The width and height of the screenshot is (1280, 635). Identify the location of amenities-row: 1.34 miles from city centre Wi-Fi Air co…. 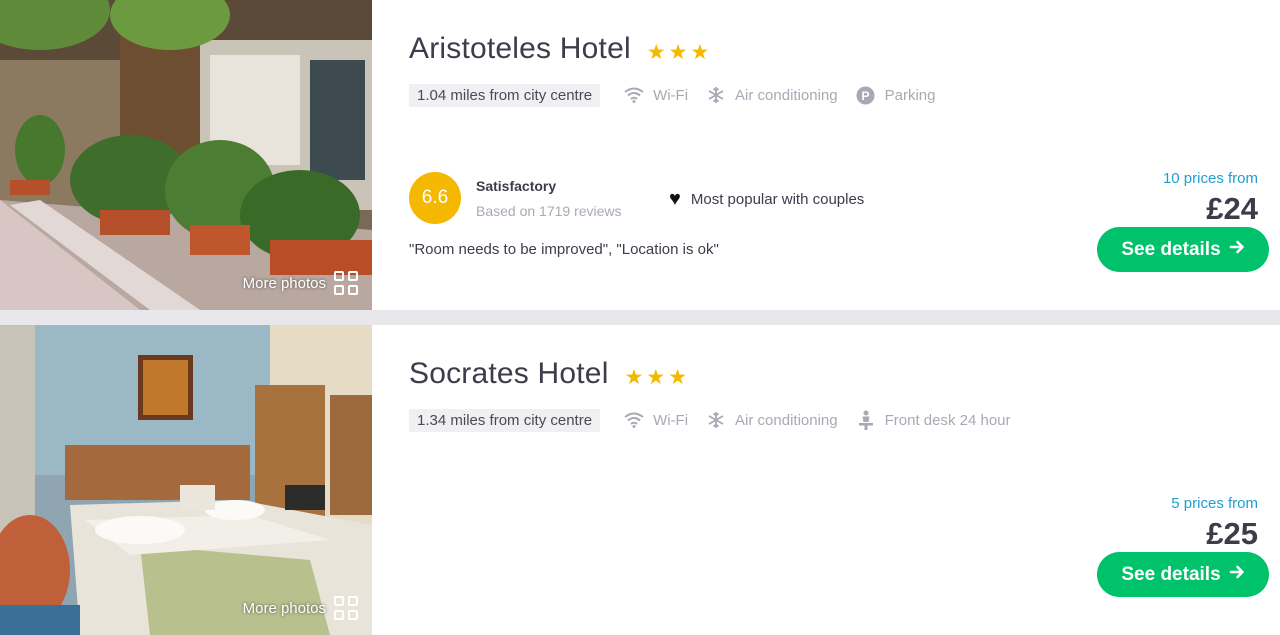
(719, 420).